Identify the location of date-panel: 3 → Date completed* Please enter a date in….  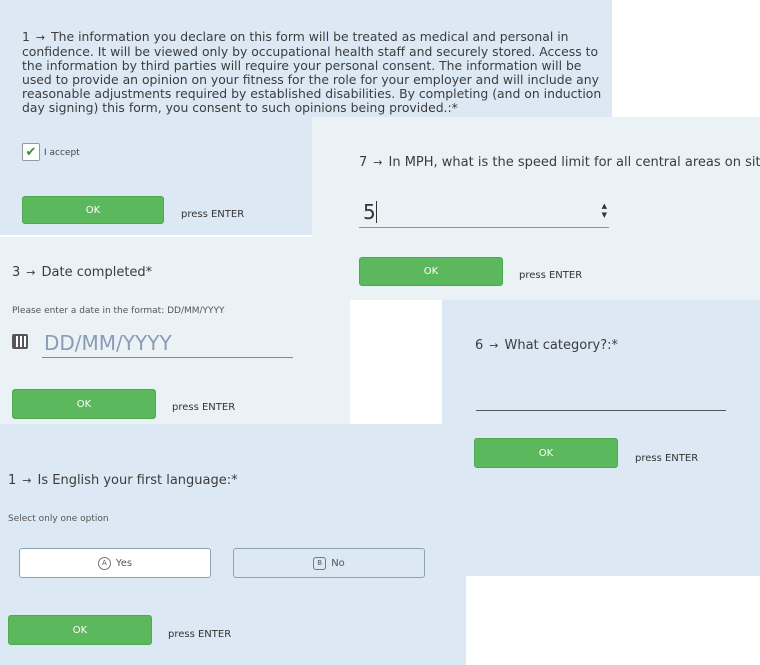
(175, 332).